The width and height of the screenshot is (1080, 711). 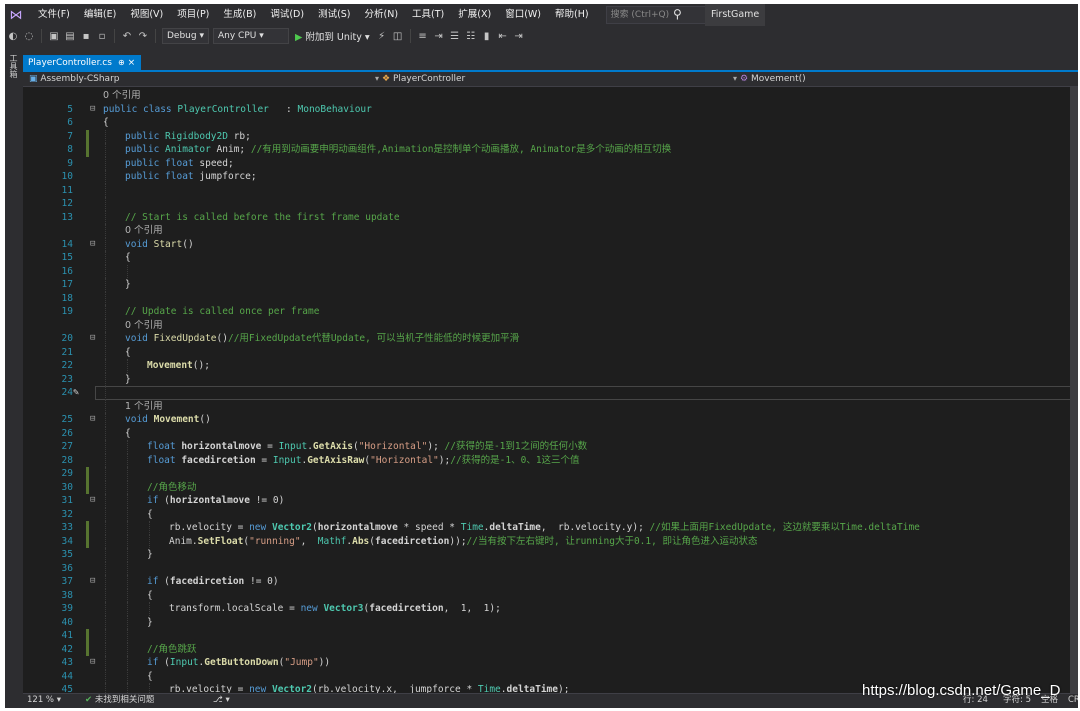 I want to click on menu-item: 窗口(W), so click(x=523, y=15).